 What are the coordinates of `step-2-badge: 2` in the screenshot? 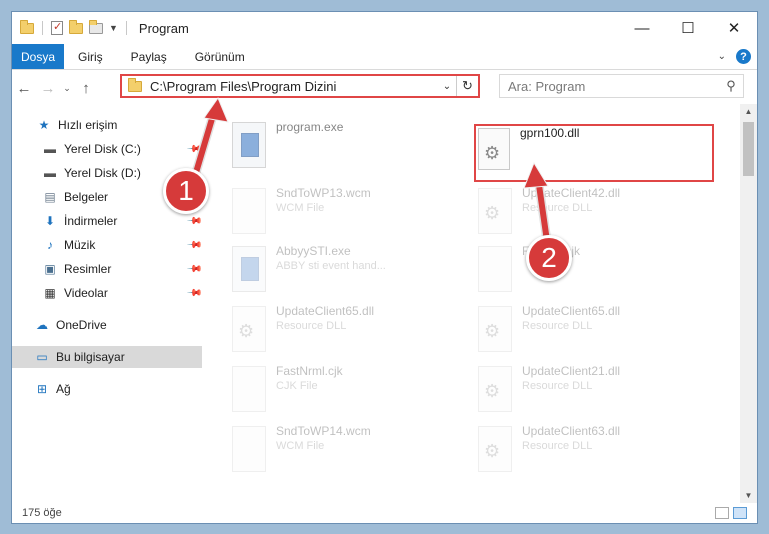 It's located at (549, 258).